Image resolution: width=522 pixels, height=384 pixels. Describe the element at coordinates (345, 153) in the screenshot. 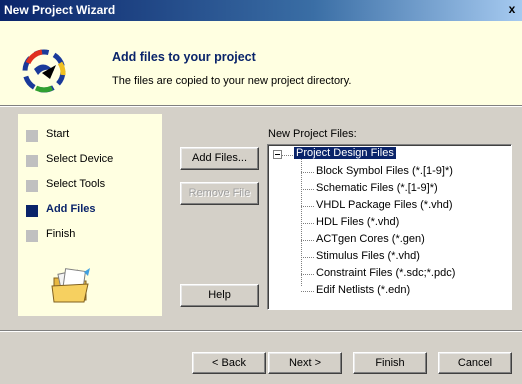

I see `tree-root-item: Project Design Files` at that location.